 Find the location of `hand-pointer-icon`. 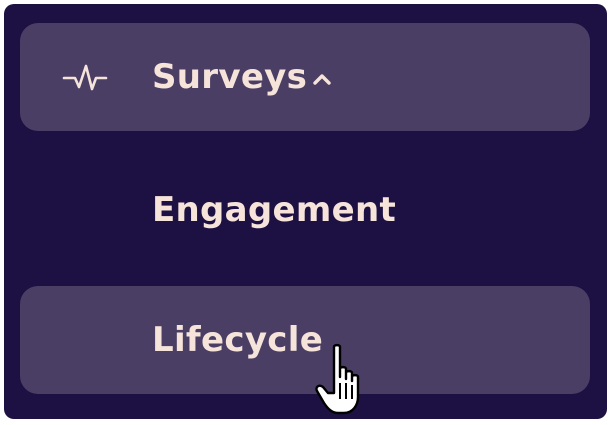

hand-pointer-icon is located at coordinates (337, 379).